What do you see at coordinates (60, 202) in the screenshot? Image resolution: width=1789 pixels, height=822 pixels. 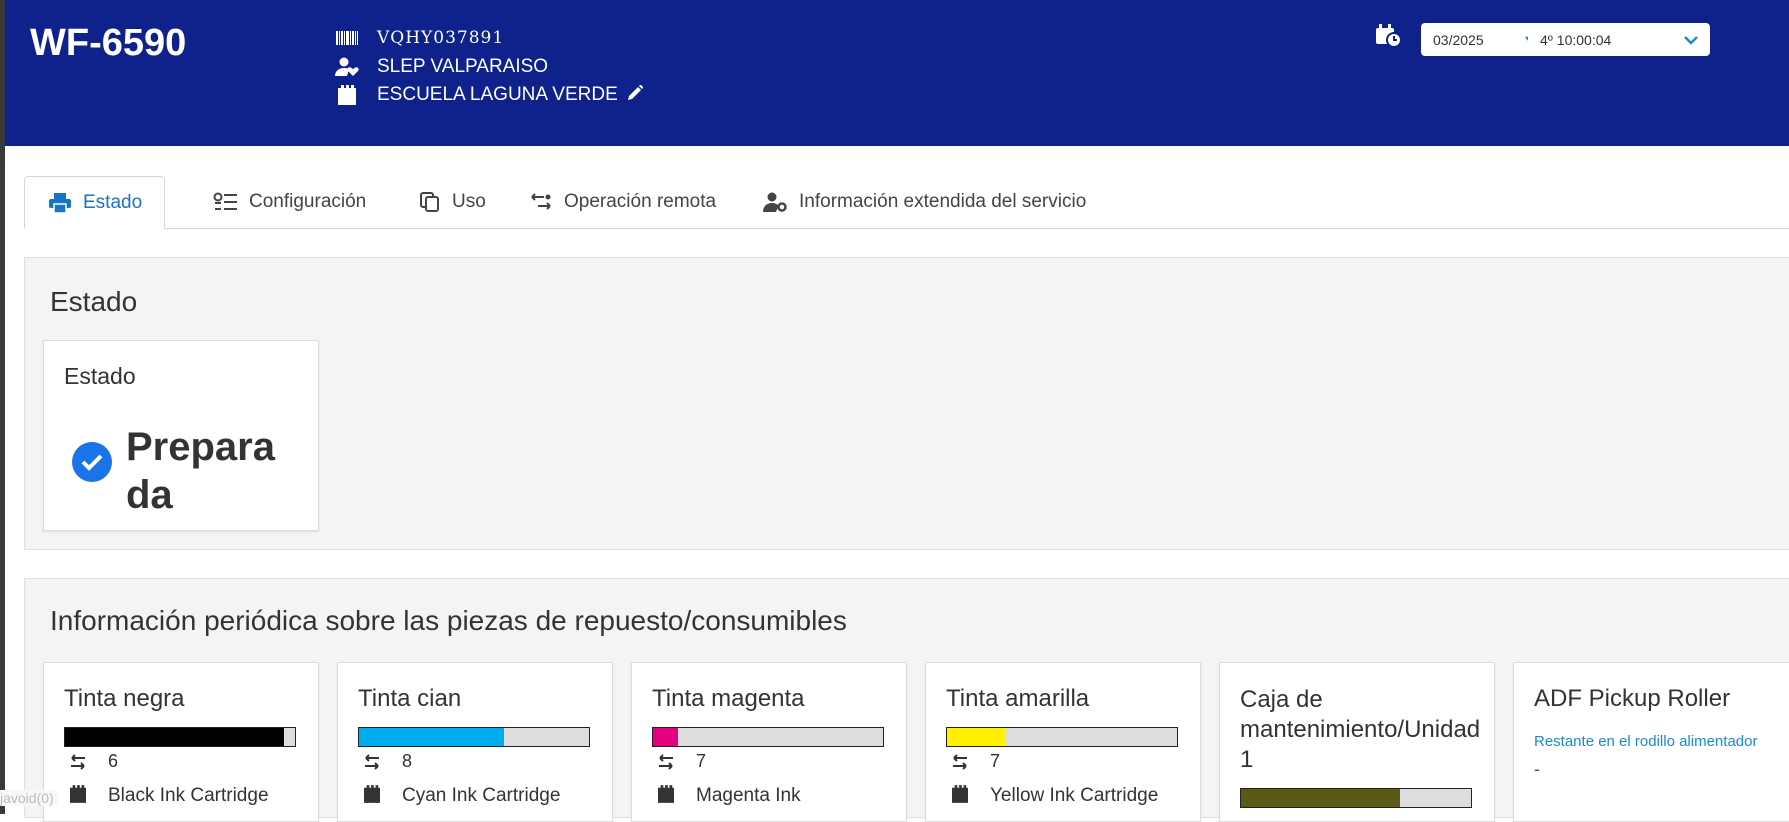 I see `printer-icon` at bounding box center [60, 202].